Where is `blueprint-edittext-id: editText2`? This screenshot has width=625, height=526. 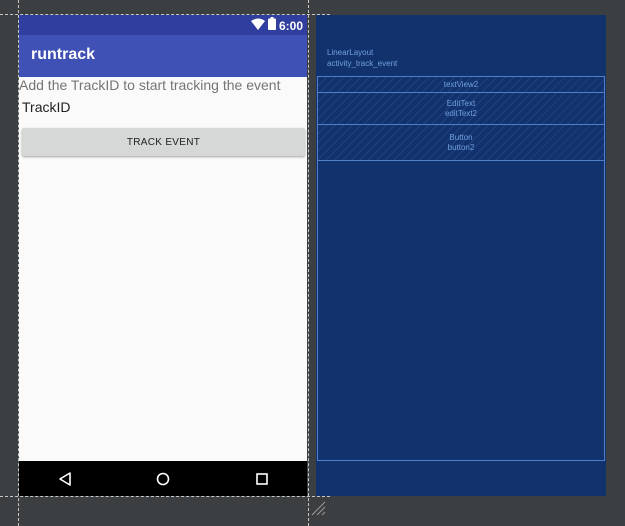 blueprint-edittext-id: editText2 is located at coordinates (461, 113).